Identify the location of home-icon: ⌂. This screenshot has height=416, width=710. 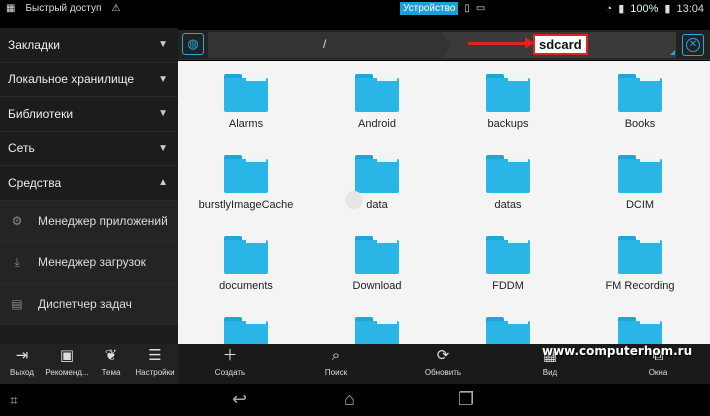
(349, 399).